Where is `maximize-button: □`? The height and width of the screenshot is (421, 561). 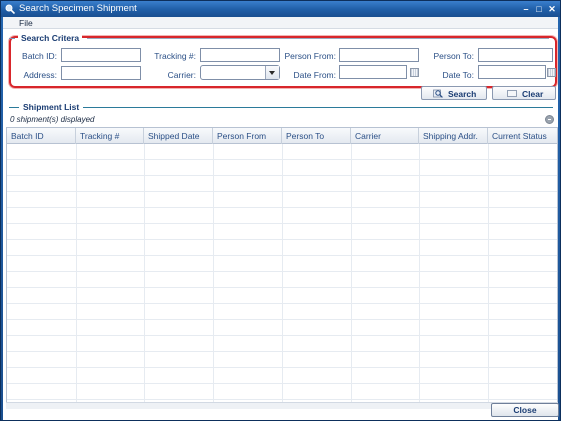
maximize-button: □ is located at coordinates (539, 9).